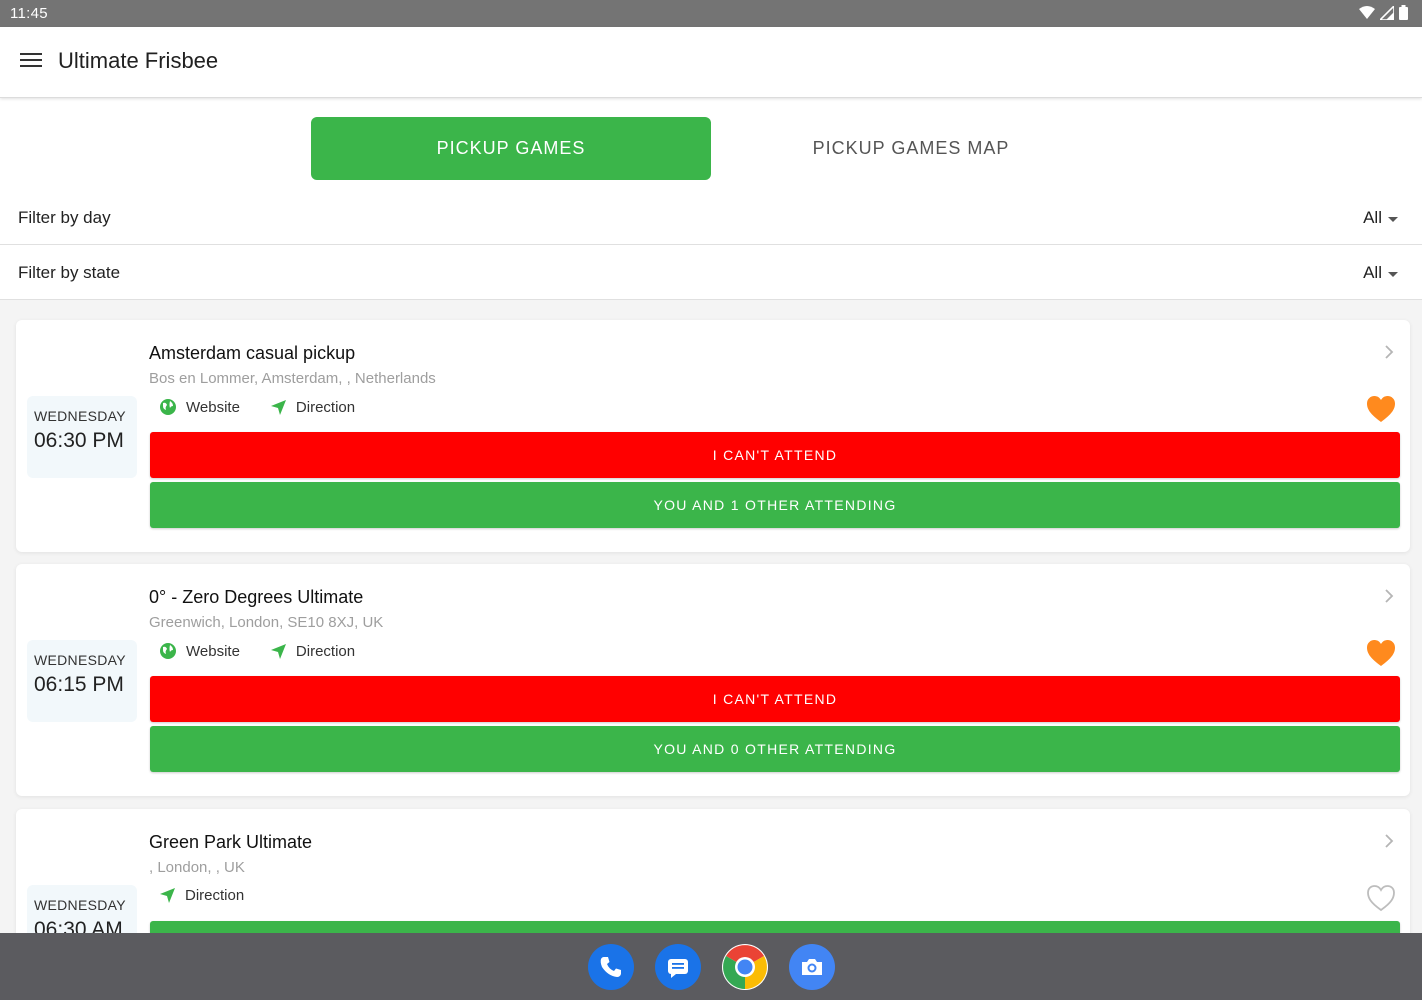 Image resolution: width=1422 pixels, height=1000 pixels. I want to click on filter-by-day-value: All, so click(1372, 217).